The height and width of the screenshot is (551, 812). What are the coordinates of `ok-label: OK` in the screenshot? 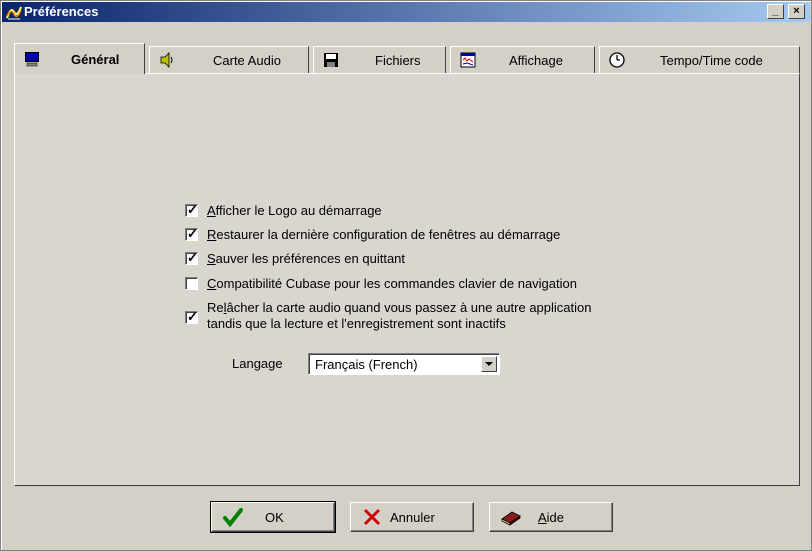 It's located at (274, 517).